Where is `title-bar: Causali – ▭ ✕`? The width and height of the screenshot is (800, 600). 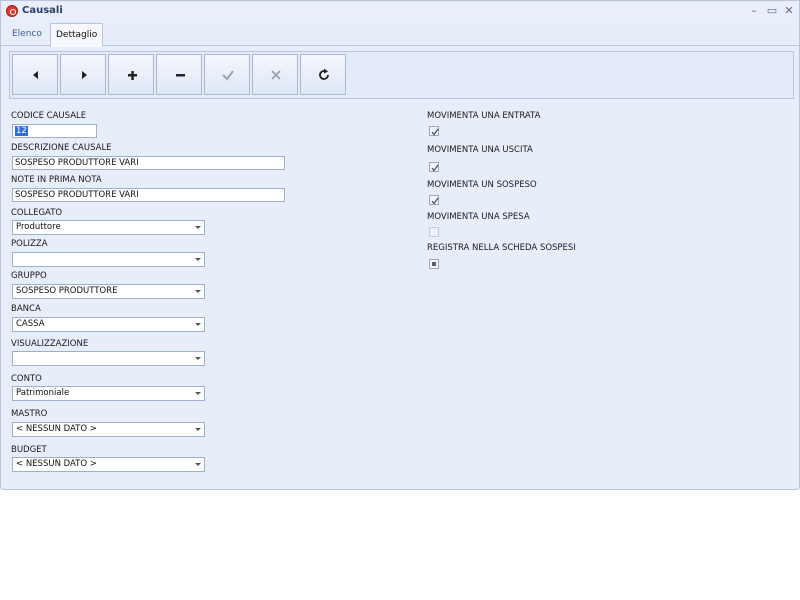
title-bar: Causali – ▭ ✕ is located at coordinates (400, 11).